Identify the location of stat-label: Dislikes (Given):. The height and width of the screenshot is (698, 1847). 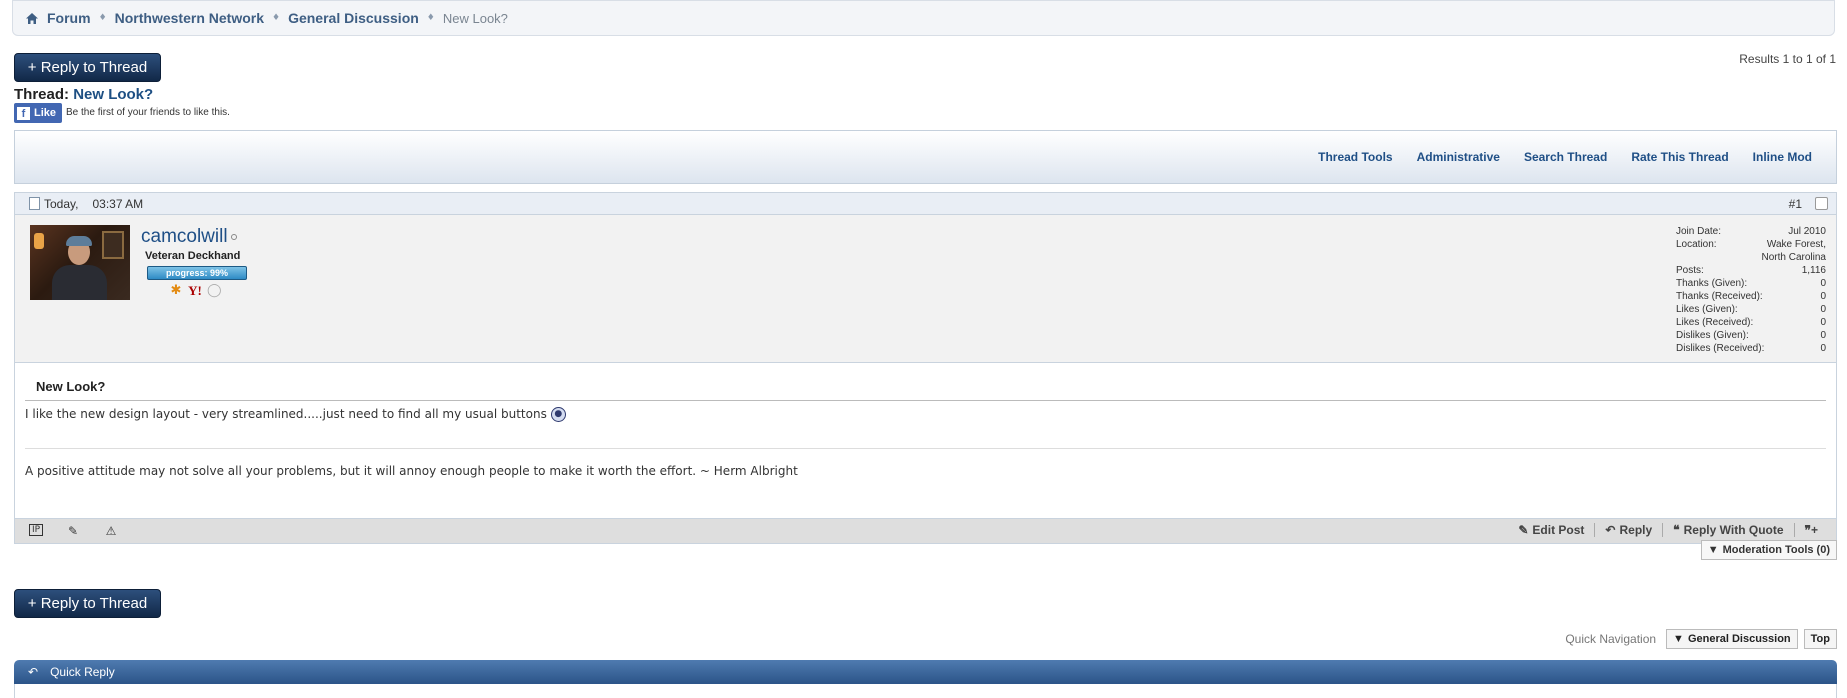
(1712, 335).